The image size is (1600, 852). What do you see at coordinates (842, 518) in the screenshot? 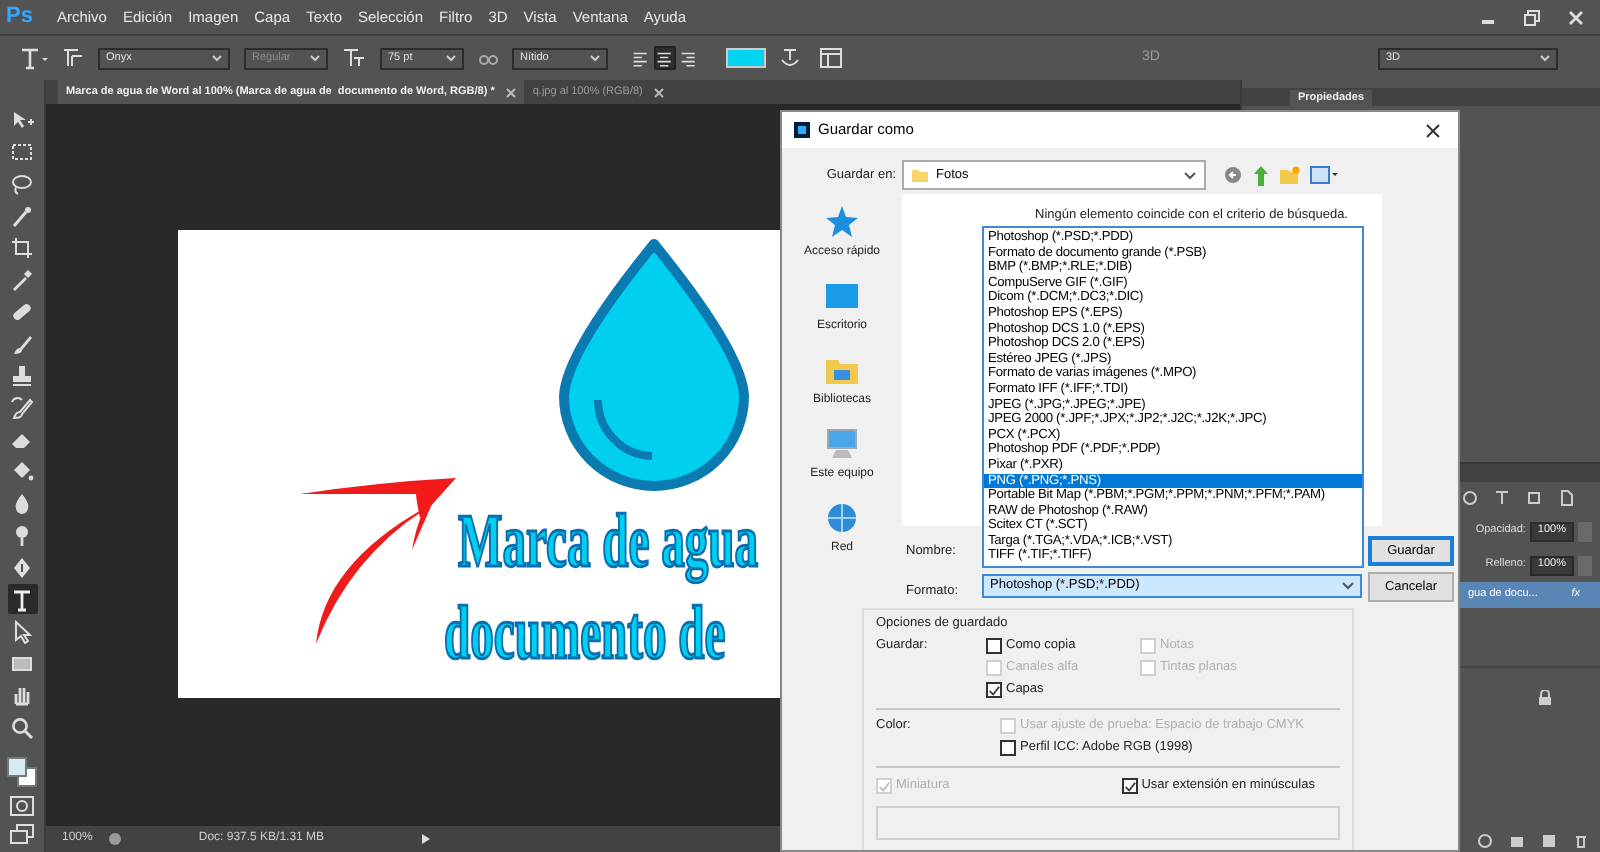
I see `network-icon` at bounding box center [842, 518].